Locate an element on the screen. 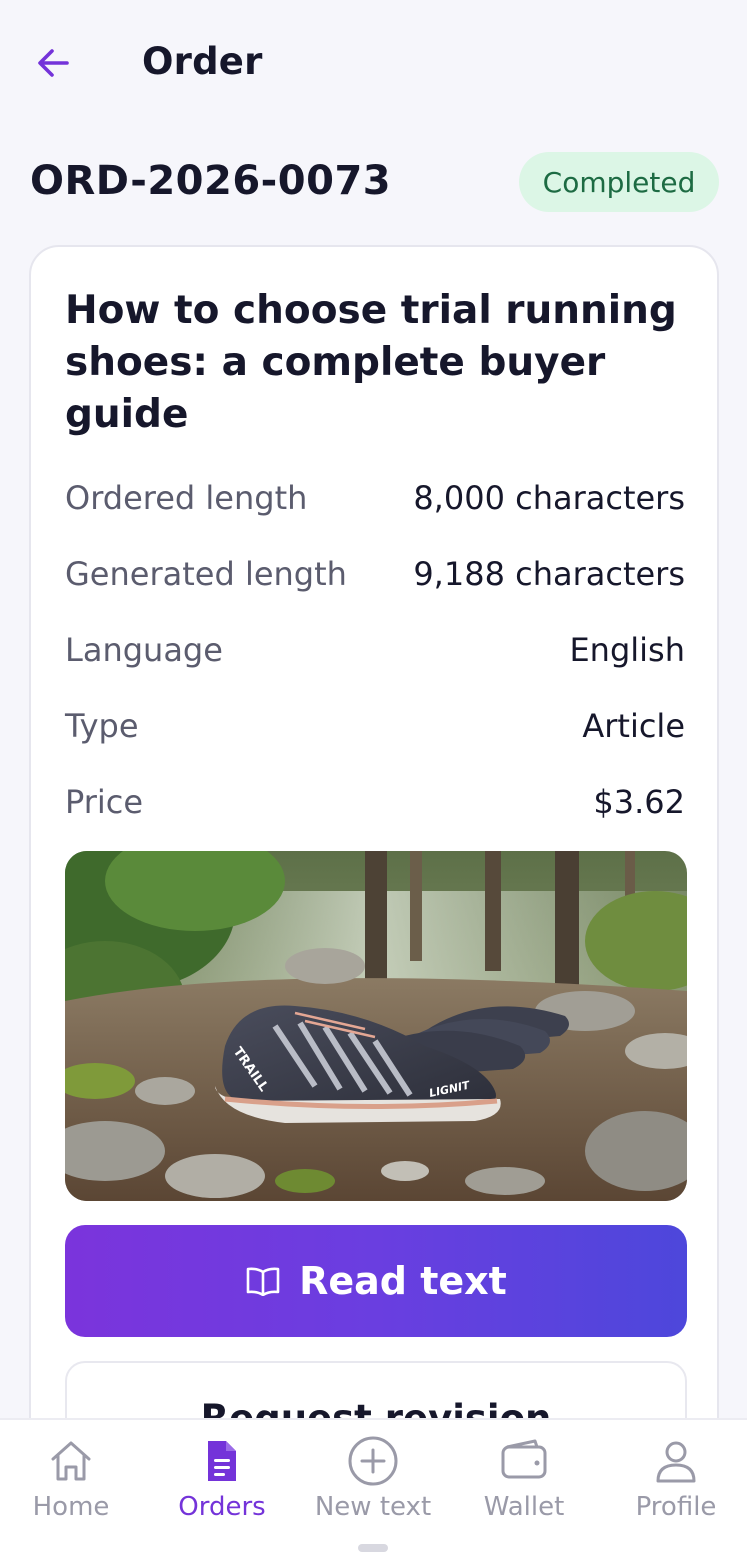 The image size is (747, 1552). order-id: ORD-2026-0073 is located at coordinates (211, 181).